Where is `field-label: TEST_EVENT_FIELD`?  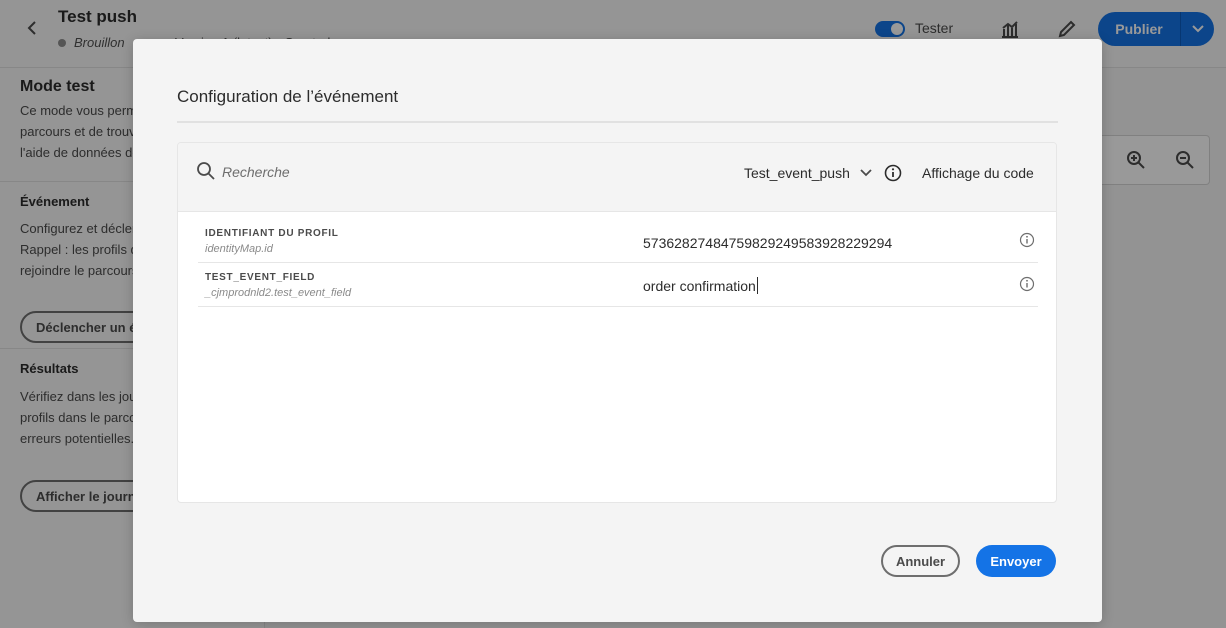 field-label: TEST_EVENT_FIELD is located at coordinates (260, 277).